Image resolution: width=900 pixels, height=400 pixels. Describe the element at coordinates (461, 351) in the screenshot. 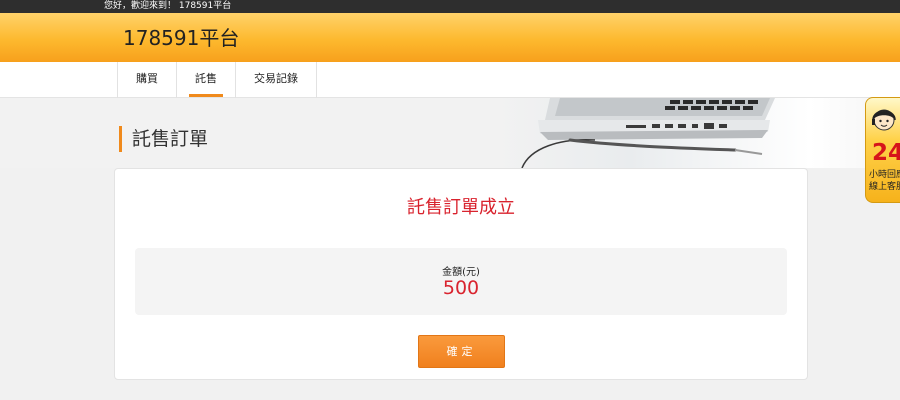

I see `confirm-button: 確定` at that location.